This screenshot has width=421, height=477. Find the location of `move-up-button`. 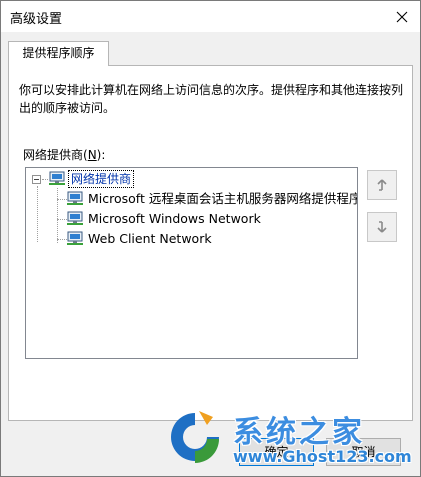

move-up-button is located at coordinates (382, 185).